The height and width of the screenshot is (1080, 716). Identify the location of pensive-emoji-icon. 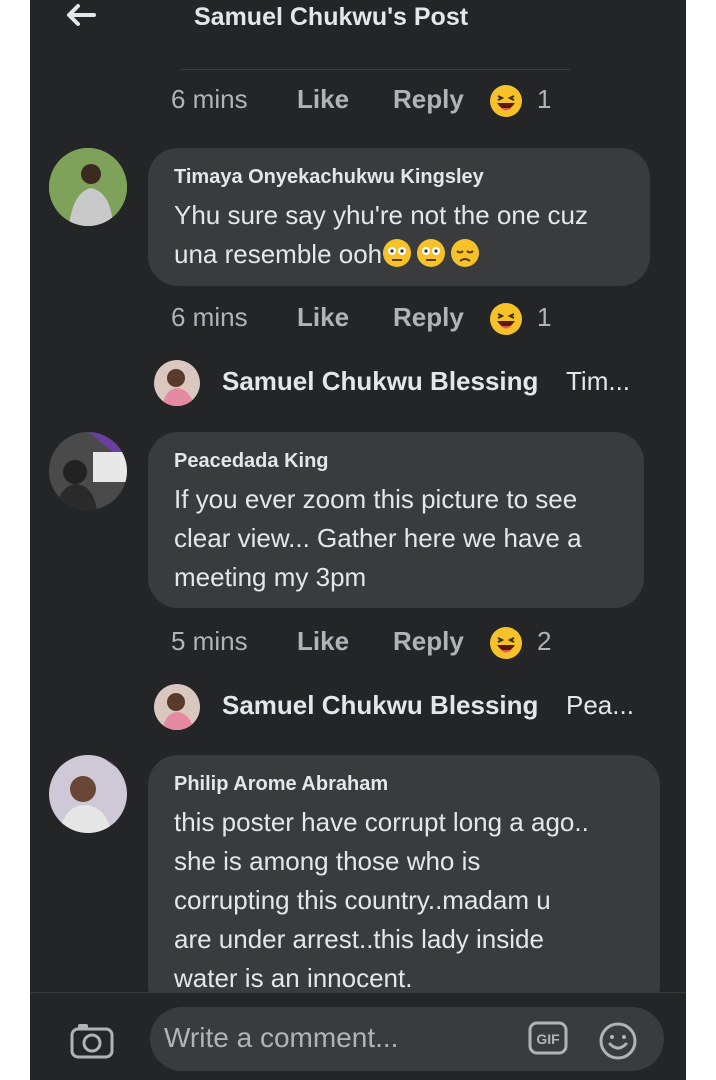
(465, 253).